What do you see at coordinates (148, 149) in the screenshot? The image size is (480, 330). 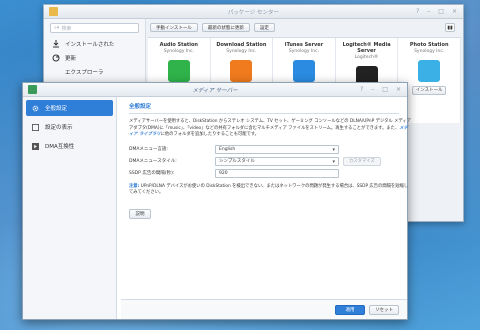 I see `menu-language-label: DMAメニュー言語:` at bounding box center [148, 149].